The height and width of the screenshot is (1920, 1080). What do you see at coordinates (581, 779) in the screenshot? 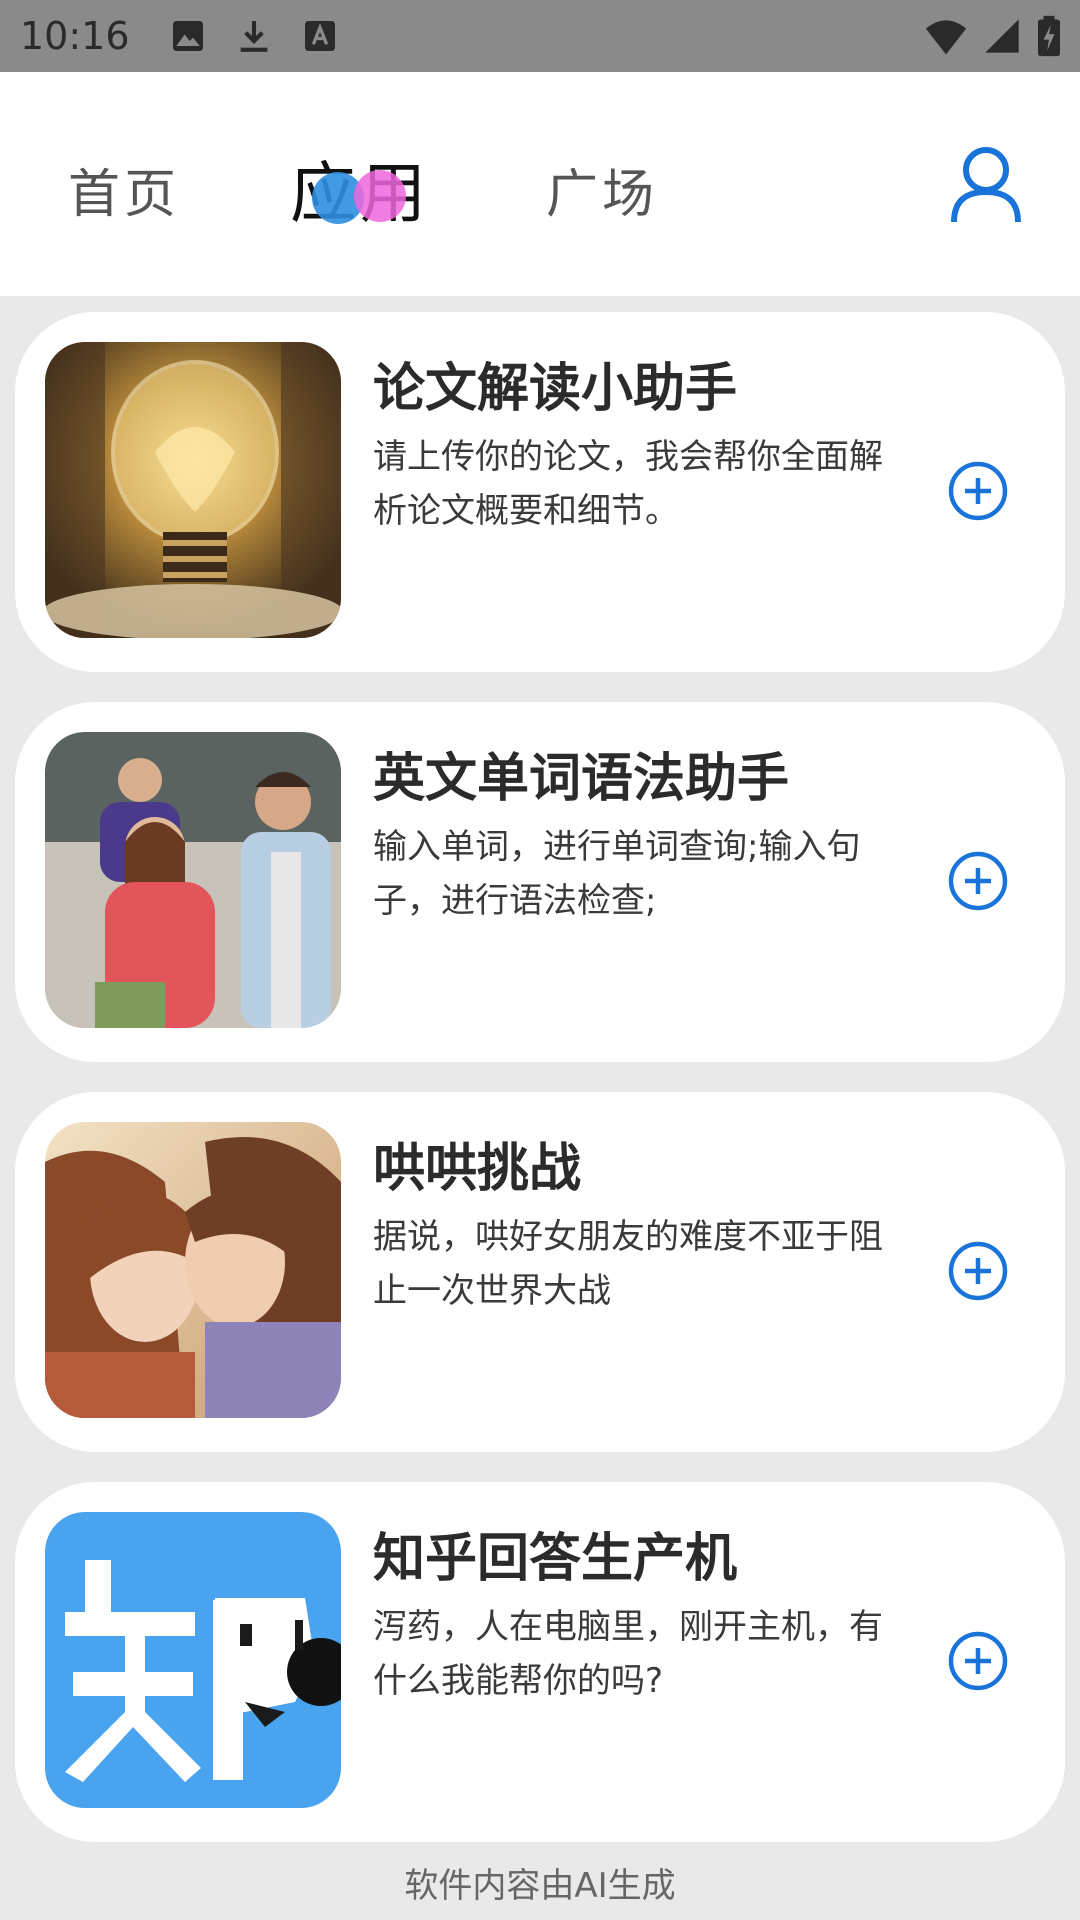
I see `card-title: 英文单词语法助手` at bounding box center [581, 779].